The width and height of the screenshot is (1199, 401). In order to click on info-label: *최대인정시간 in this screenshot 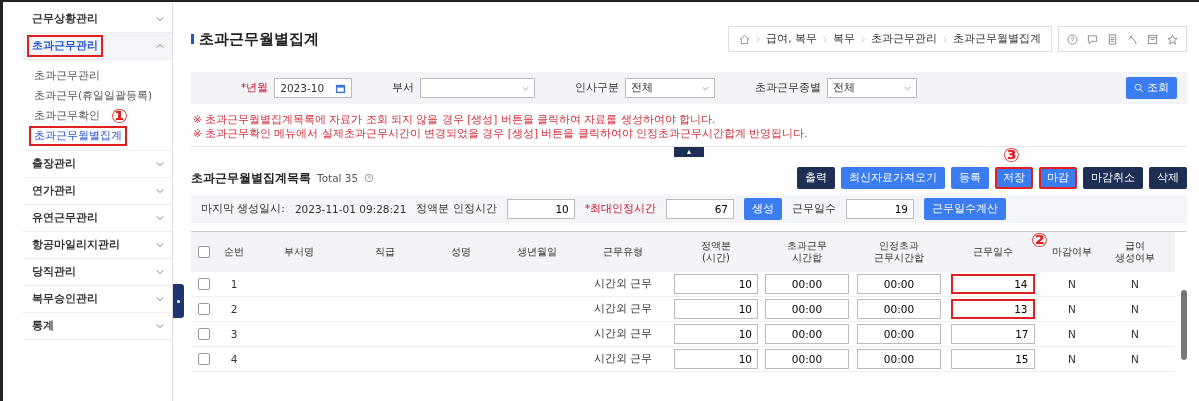, I will do `click(620, 209)`.